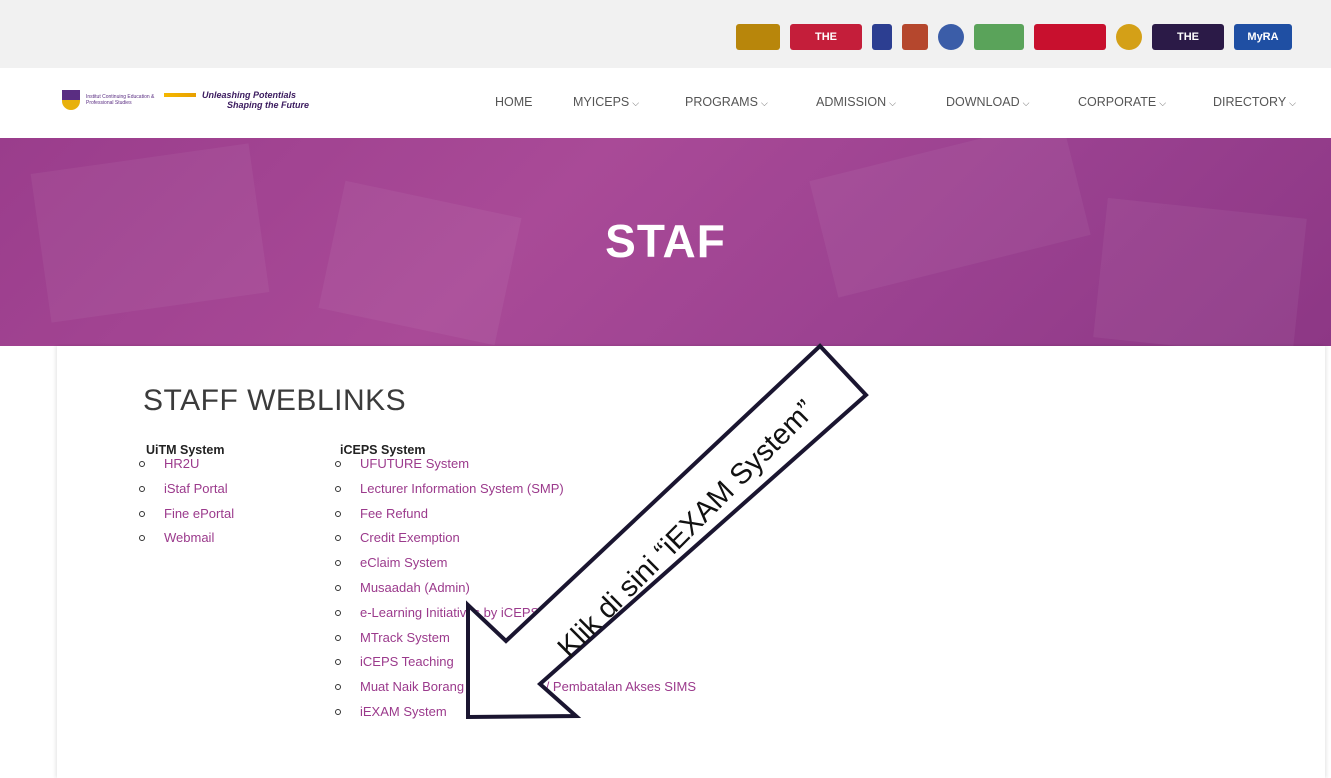 The width and height of the screenshot is (1331, 778). What do you see at coordinates (667, 531) in the screenshot?
I see `annotation-arrow-icon` at bounding box center [667, 531].